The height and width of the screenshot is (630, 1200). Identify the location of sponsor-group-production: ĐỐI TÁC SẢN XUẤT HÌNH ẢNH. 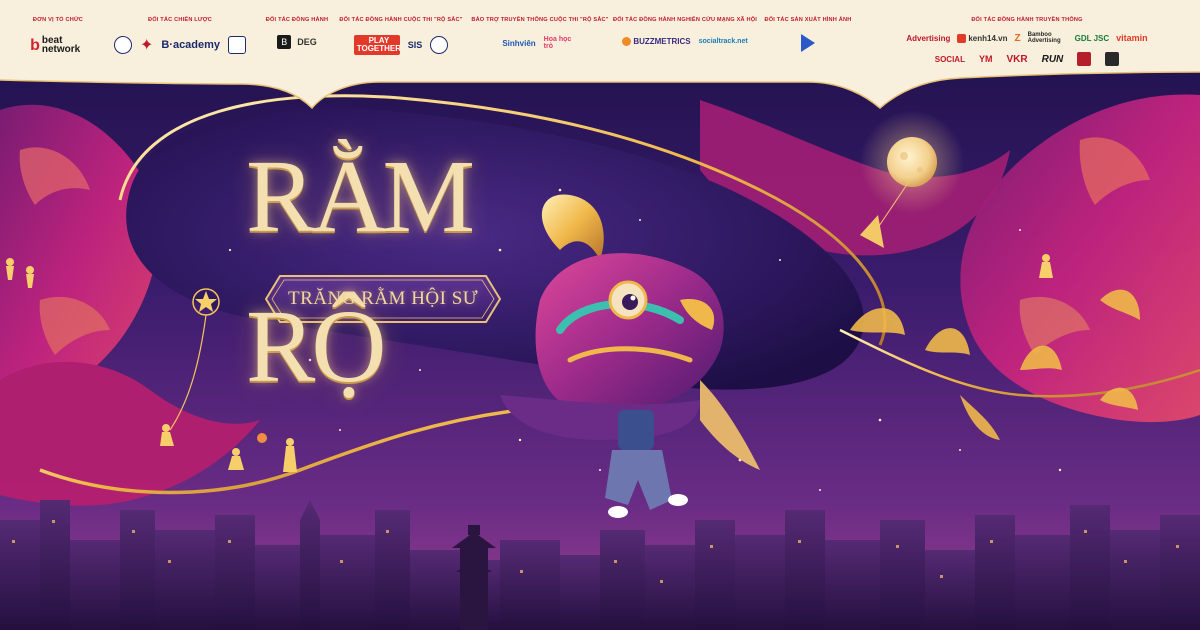
(808, 40).